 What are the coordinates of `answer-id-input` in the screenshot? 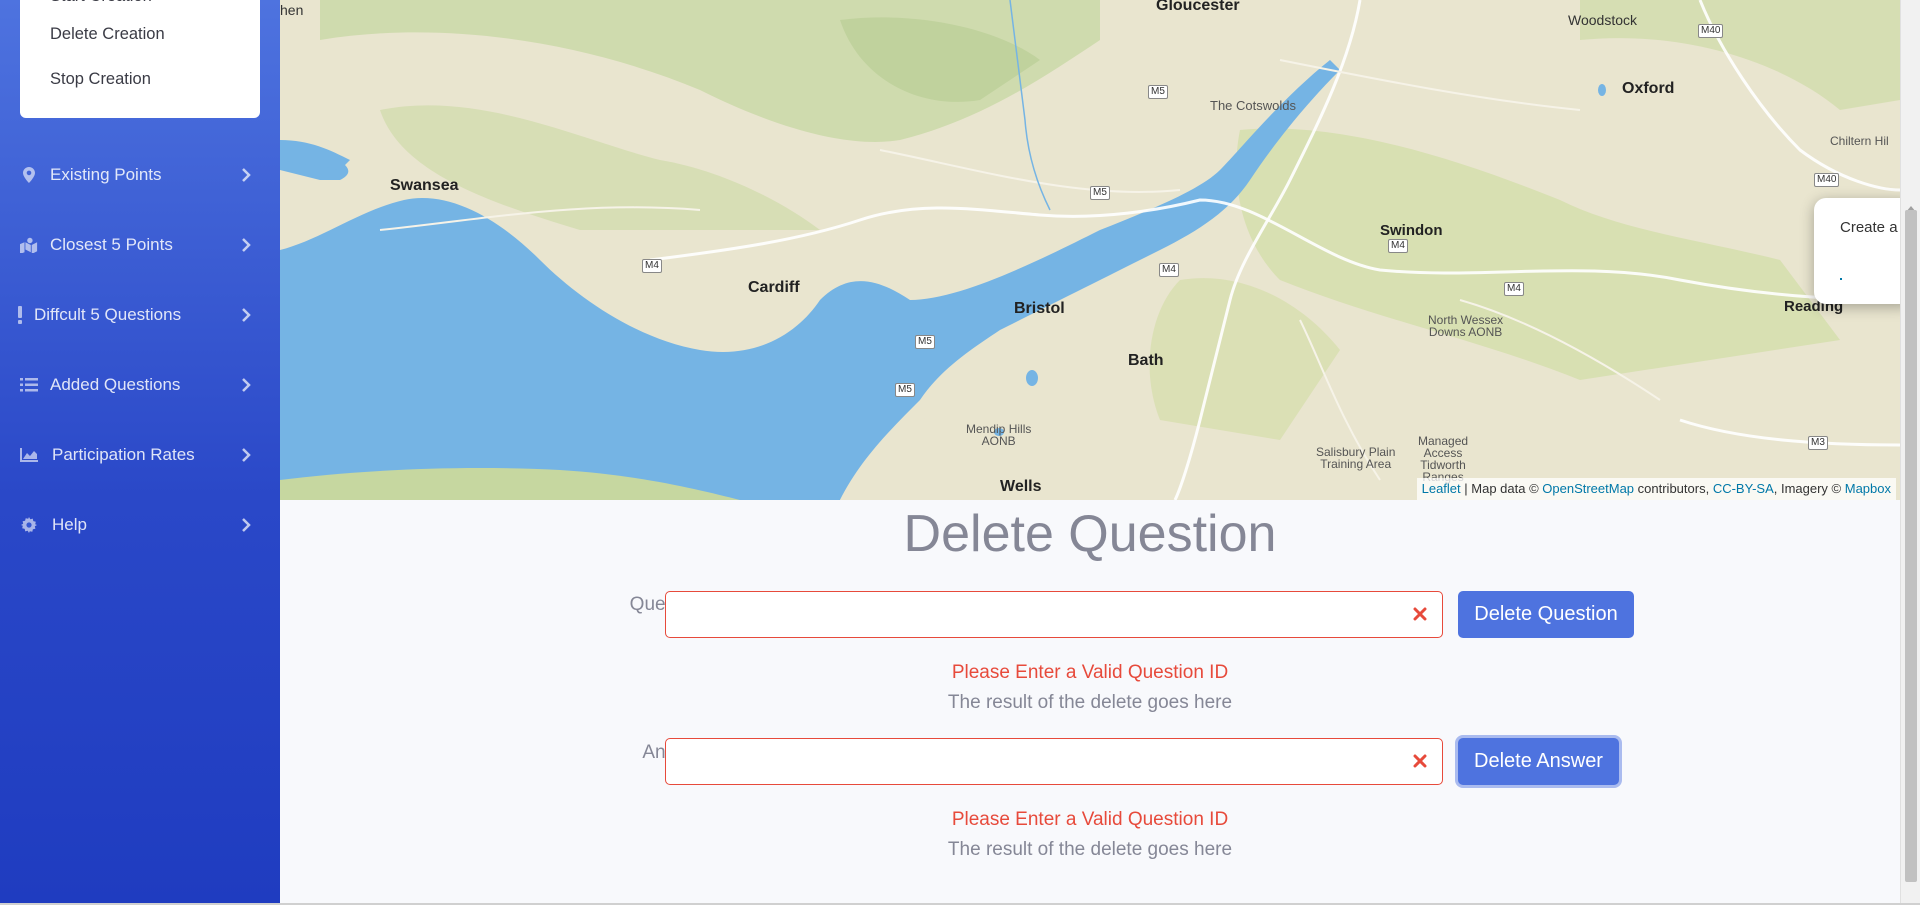 It's located at (1054, 761).